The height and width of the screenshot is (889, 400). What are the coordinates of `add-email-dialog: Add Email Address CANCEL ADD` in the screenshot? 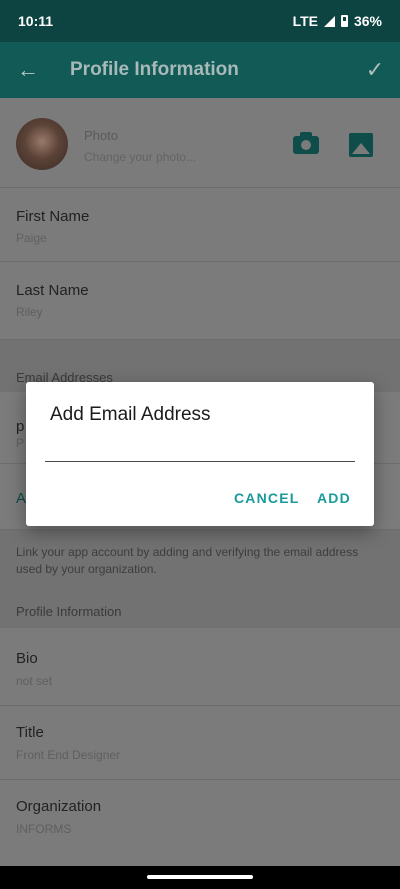 It's located at (200, 454).